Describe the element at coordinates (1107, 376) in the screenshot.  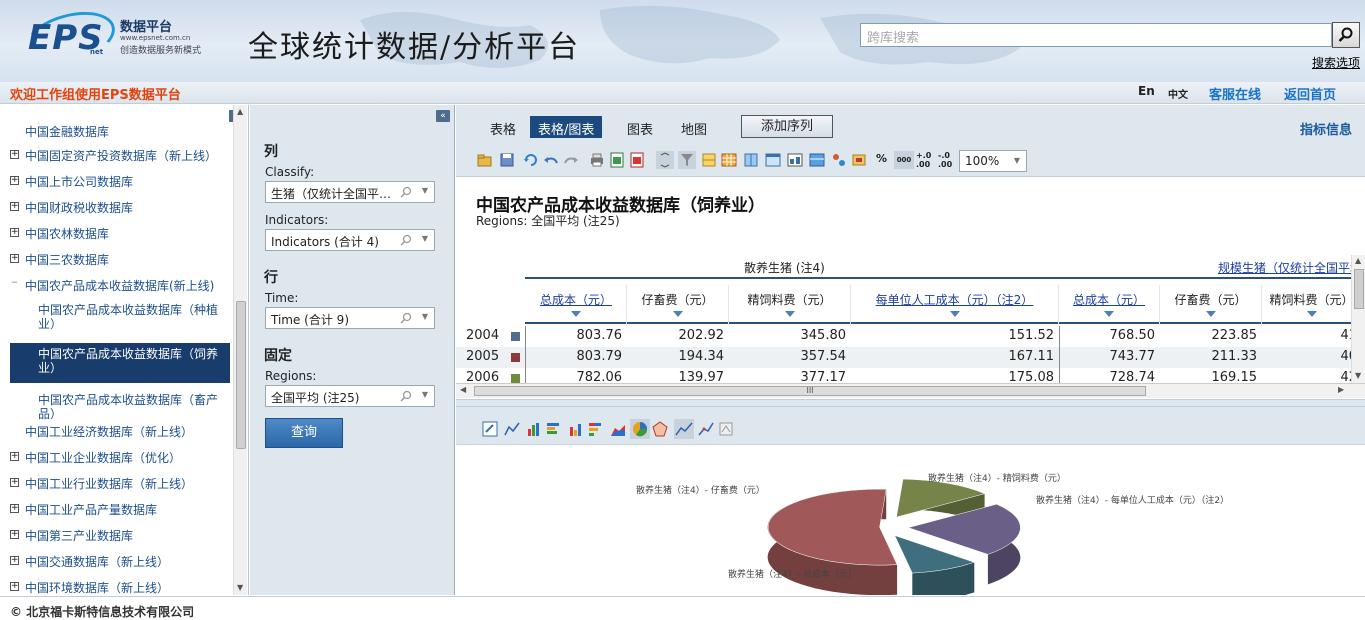
I see `table-cell: 728.74` at that location.